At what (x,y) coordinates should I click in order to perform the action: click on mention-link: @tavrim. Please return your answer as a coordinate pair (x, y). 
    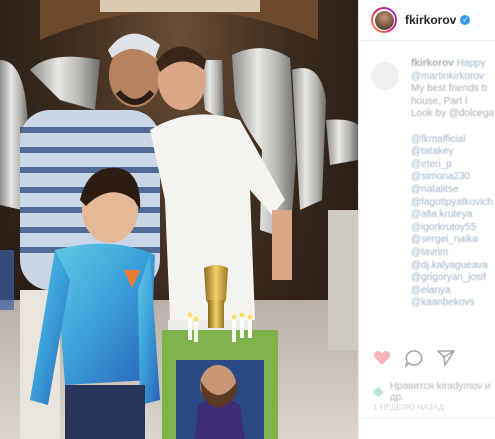
    Looking at the image, I should click on (452, 253).